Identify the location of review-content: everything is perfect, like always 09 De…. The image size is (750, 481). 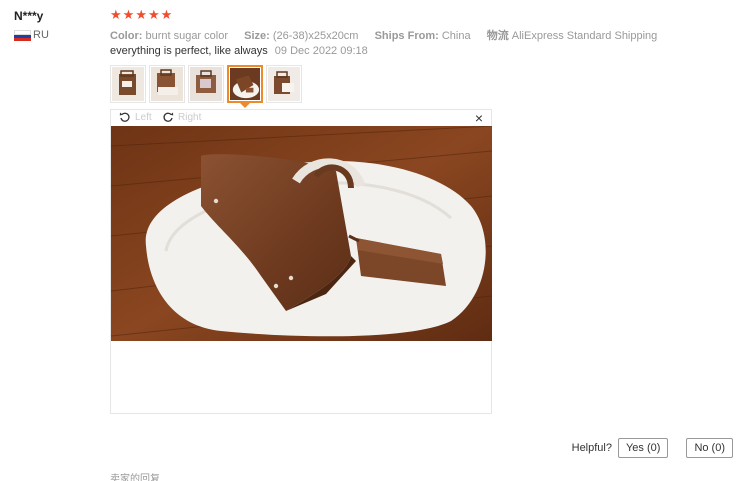
(239, 51).